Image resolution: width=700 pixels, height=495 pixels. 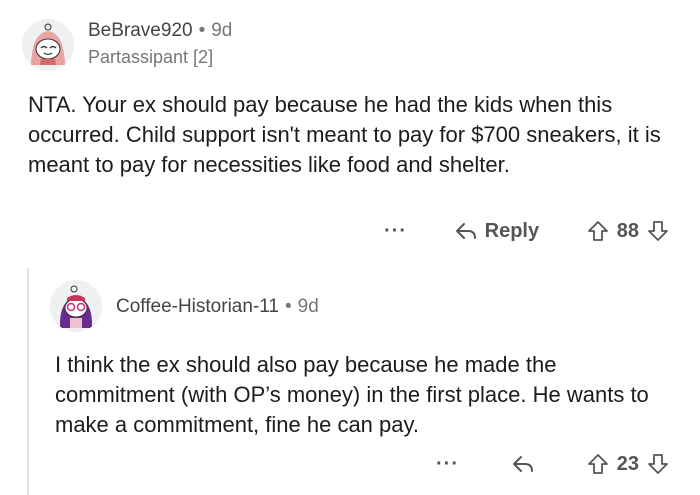 What do you see at coordinates (197, 307) in the screenshot?
I see `reply-username: Coffee-Historian-11` at bounding box center [197, 307].